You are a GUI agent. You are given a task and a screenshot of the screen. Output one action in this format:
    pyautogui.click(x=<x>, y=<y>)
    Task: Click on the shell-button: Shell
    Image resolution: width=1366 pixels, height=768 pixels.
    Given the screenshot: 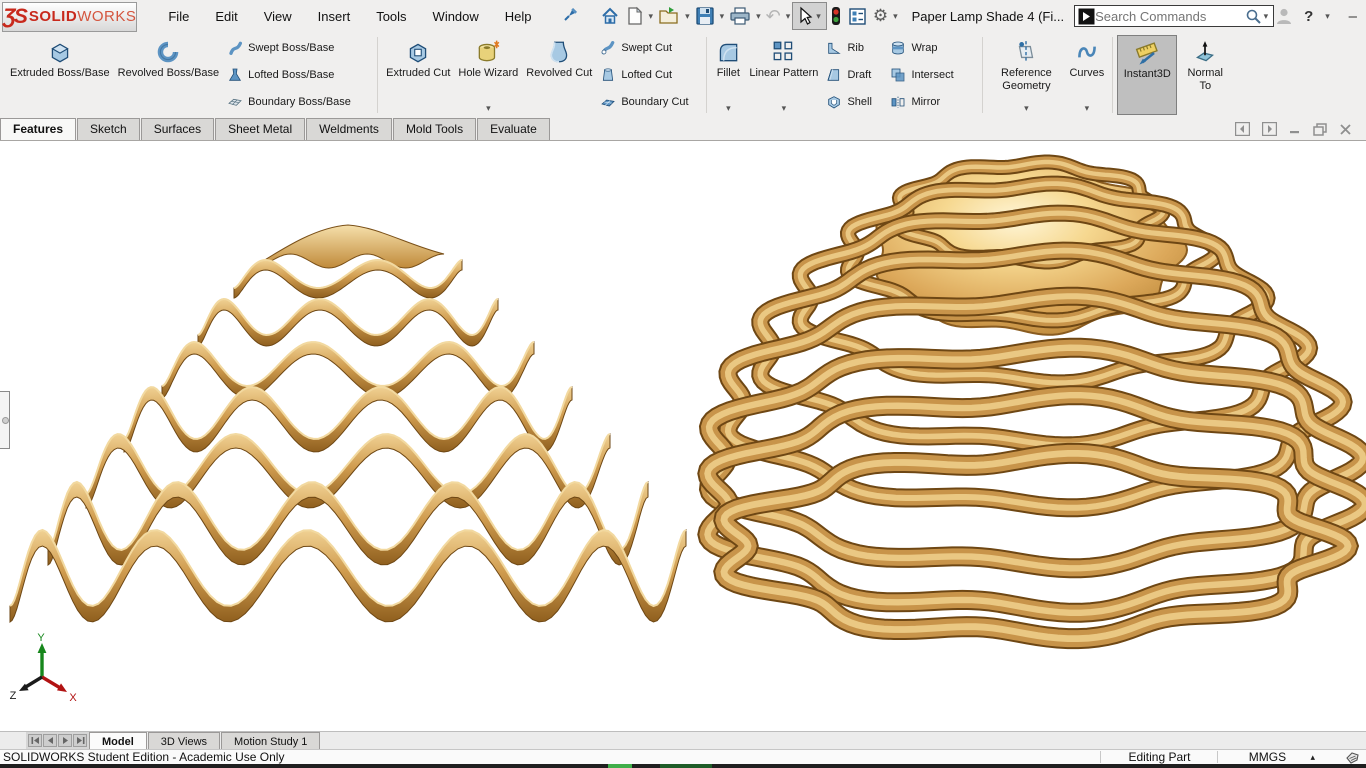 What is the action you would take?
    pyautogui.click(x=854, y=102)
    